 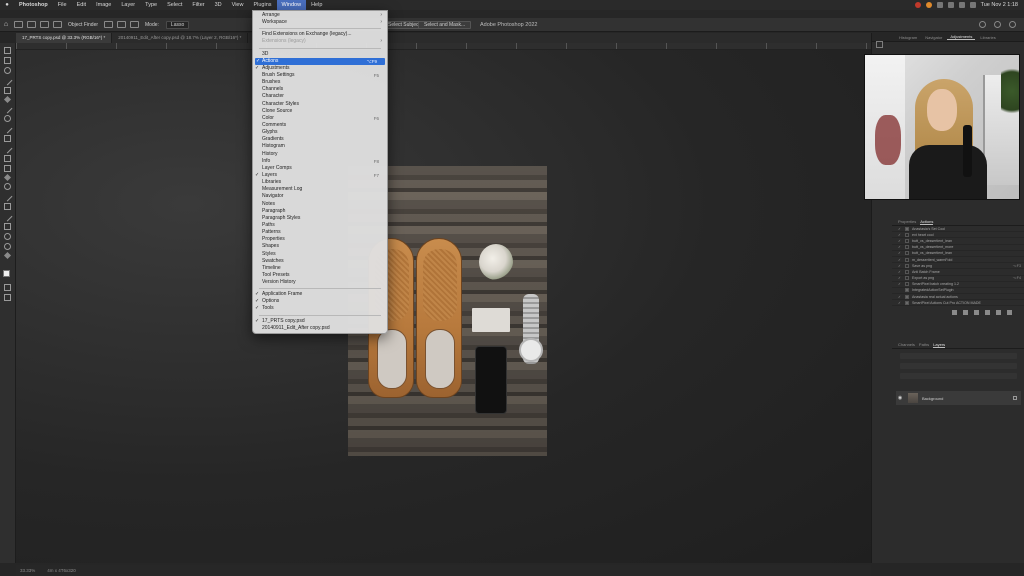 I want to click on menu-item-application-frame: ✓ Application Frame, so click(x=320, y=294).